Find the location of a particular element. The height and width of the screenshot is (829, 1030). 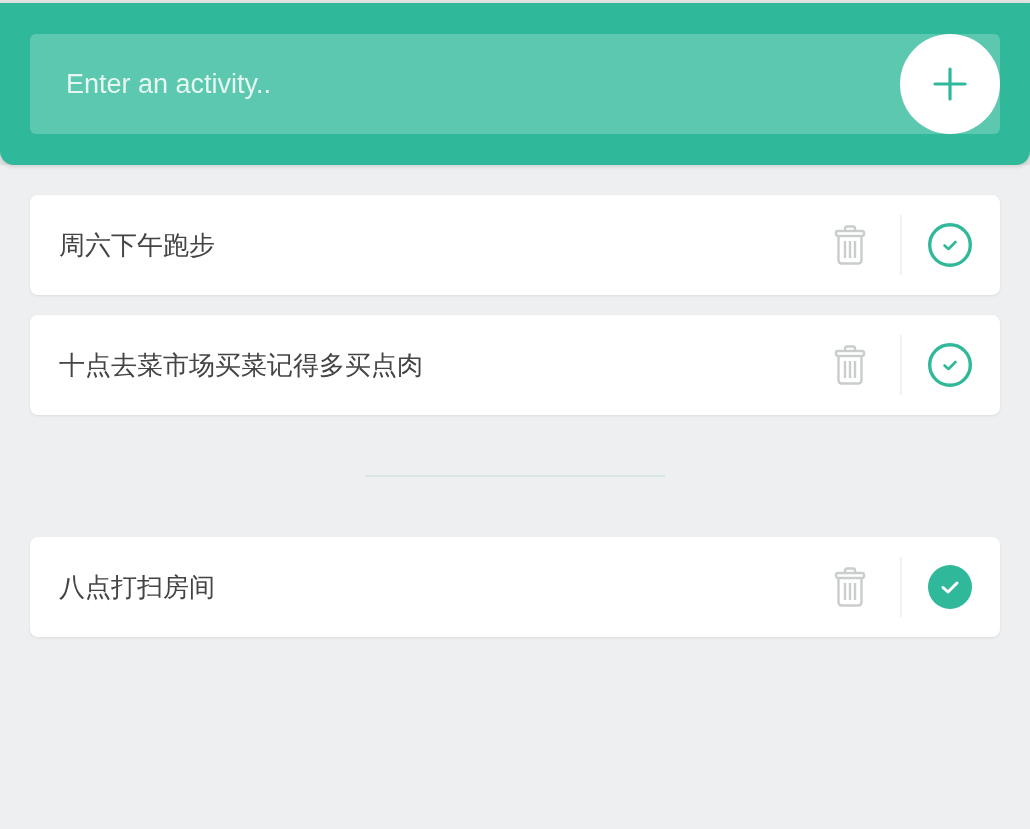

todo-text: 周六下午跑步 is located at coordinates (137, 245).